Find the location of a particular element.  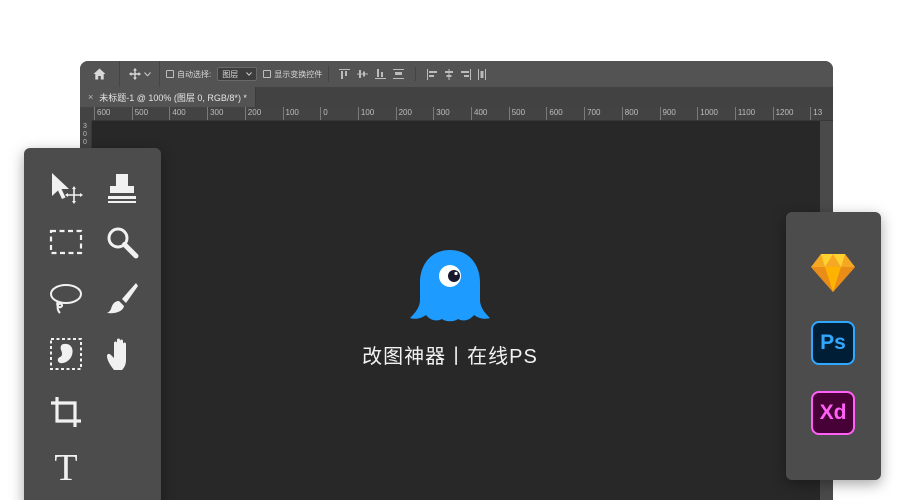

align-hcenter-icon is located at coordinates (449, 74).